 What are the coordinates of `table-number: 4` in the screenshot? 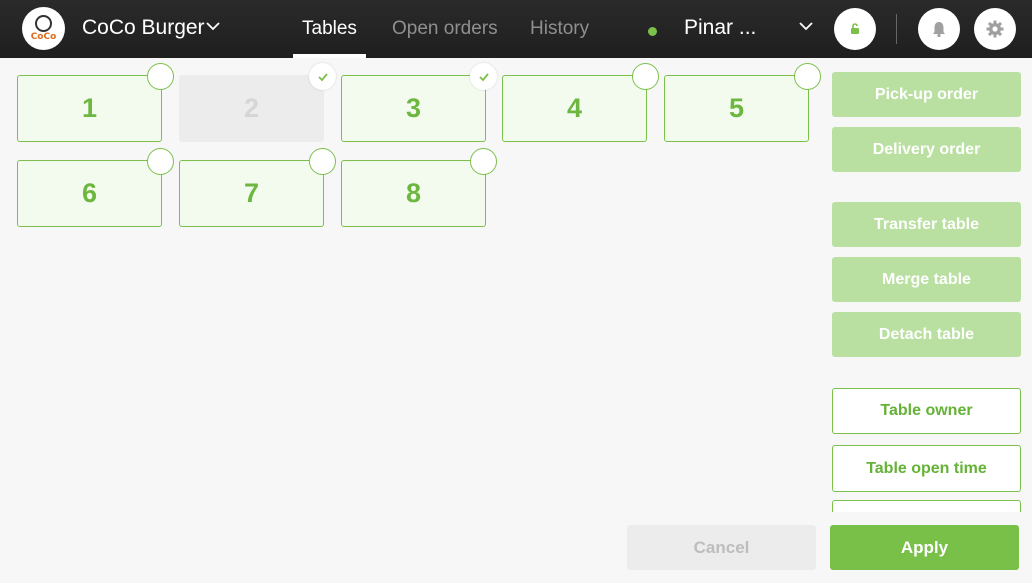 It's located at (574, 108).